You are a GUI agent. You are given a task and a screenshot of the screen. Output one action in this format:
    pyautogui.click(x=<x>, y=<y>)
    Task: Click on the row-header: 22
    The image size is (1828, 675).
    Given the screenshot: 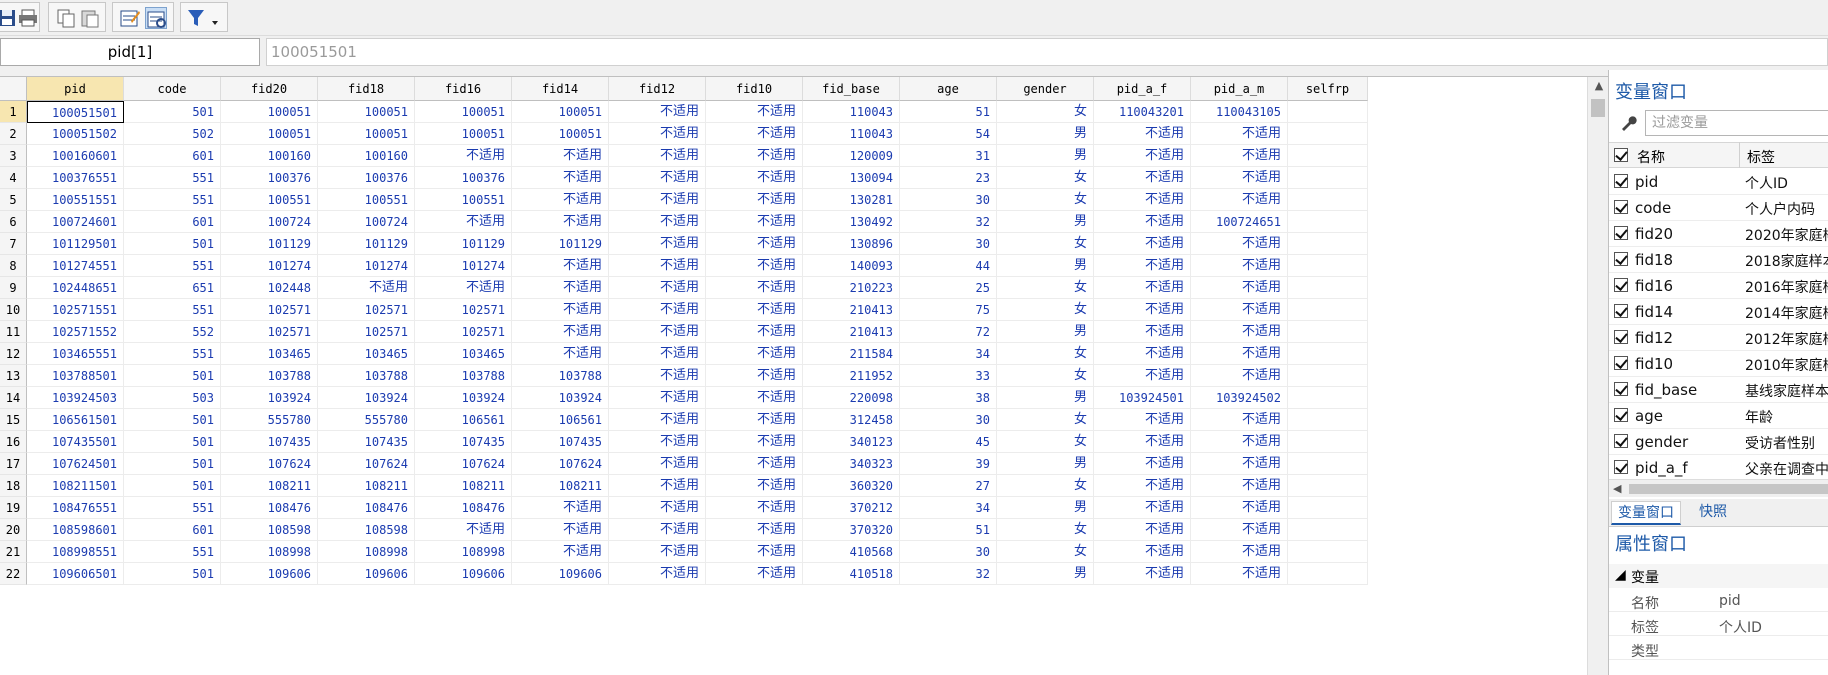 What is the action you would take?
    pyautogui.click(x=13, y=574)
    